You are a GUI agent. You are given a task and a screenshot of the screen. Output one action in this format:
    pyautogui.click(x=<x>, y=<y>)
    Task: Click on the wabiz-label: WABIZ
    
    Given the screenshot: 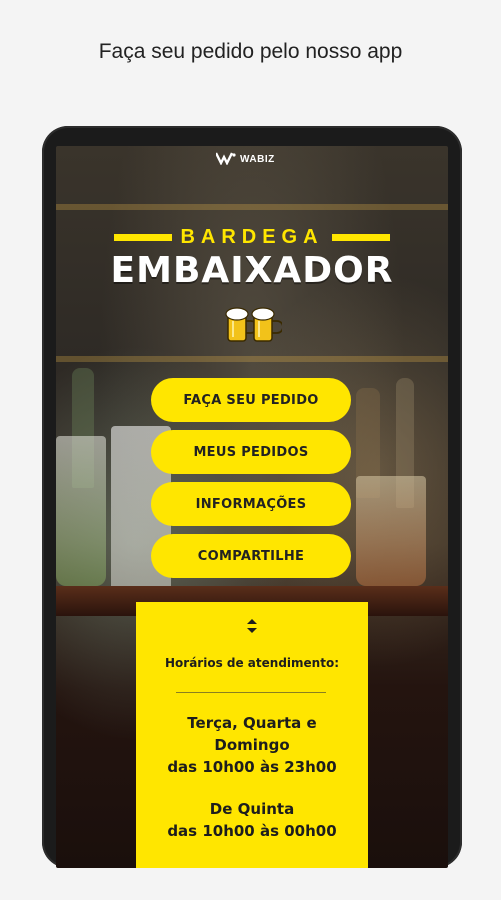 What is the action you would take?
    pyautogui.click(x=257, y=159)
    